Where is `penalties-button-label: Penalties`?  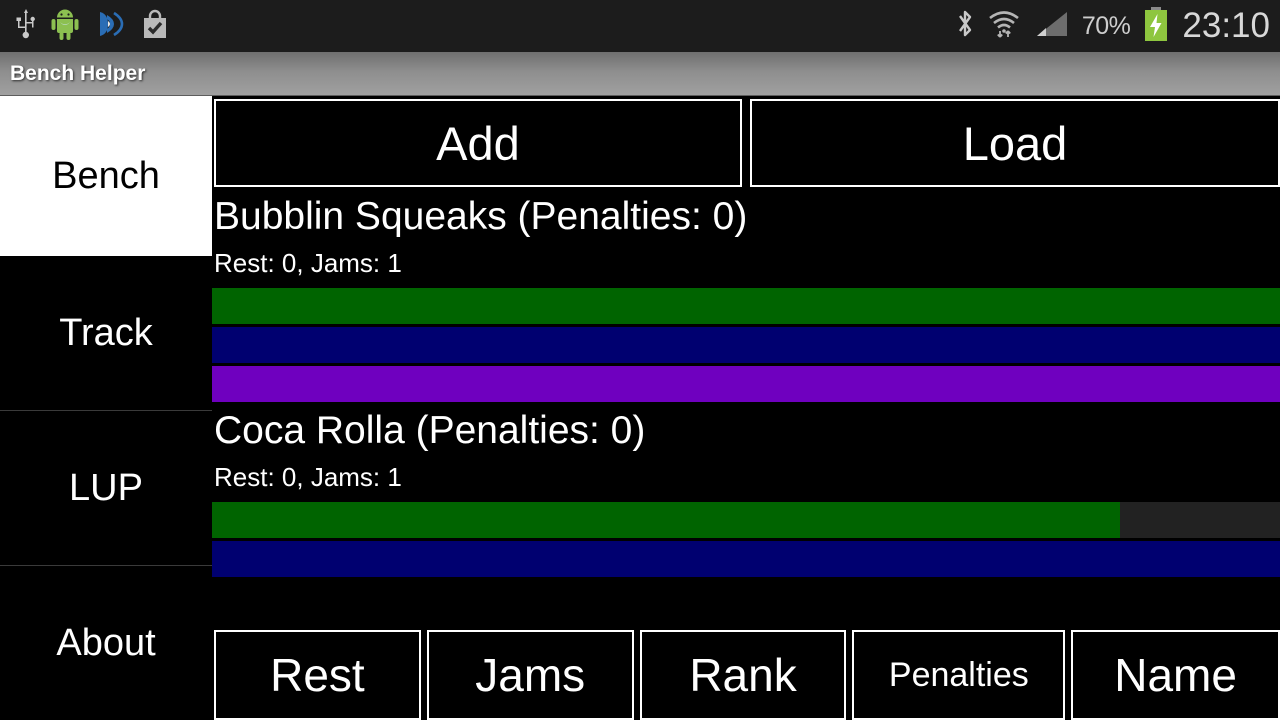
penalties-button-label: Penalties is located at coordinates (958, 674).